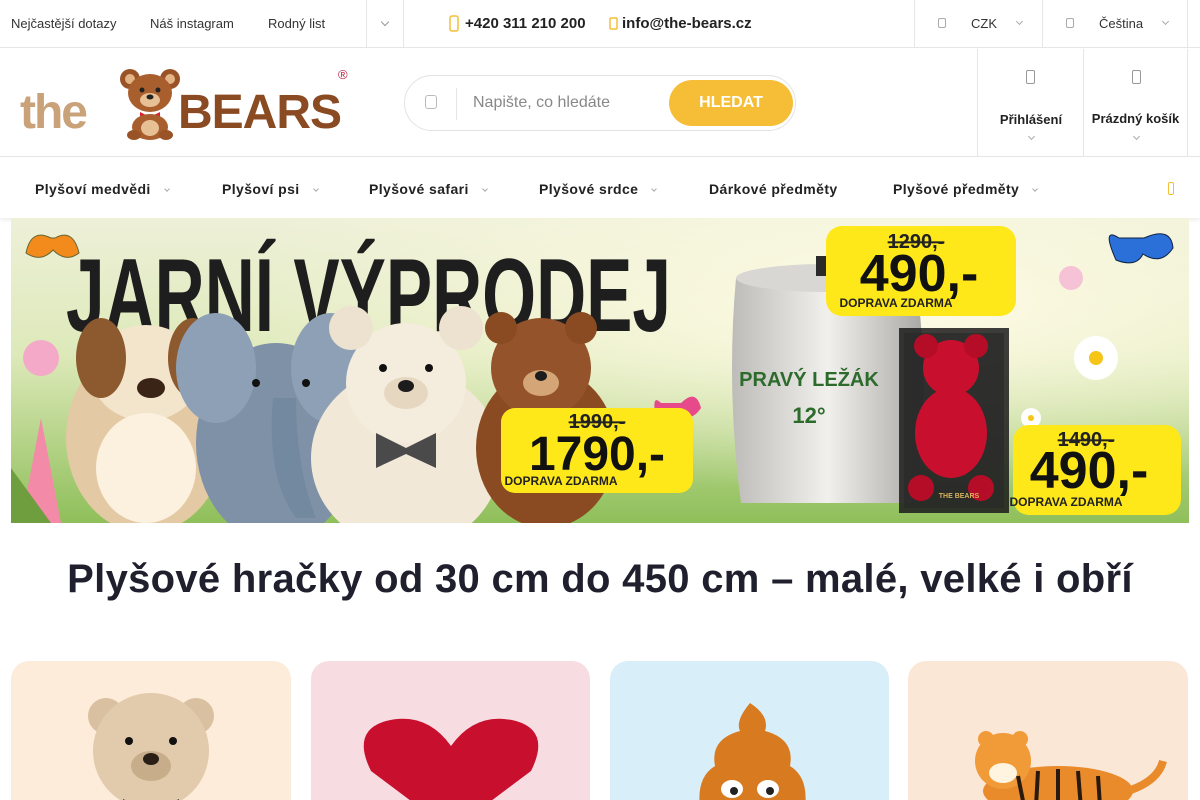 This screenshot has height=800, width=1200. I want to click on search-input, so click(568, 103).